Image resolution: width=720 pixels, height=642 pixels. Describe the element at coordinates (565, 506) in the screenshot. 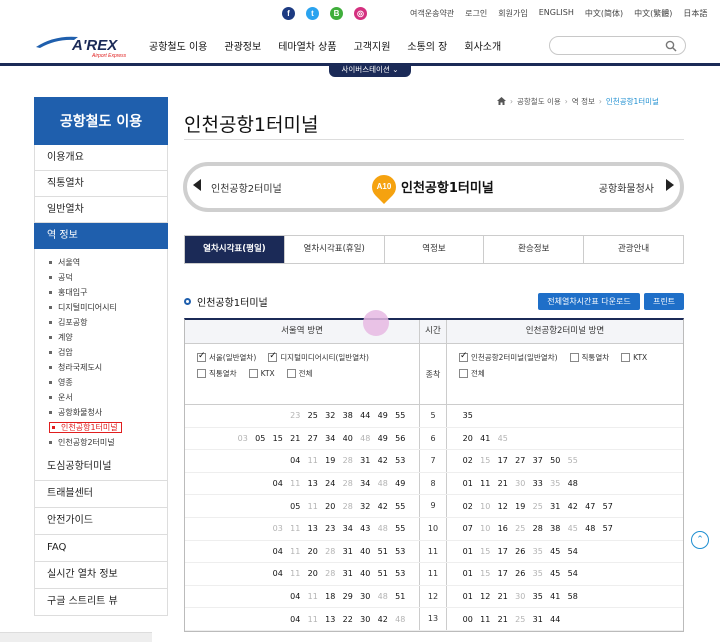

I see `right-minutes-cell: 02 10 12 19 25 31 42 47 57` at that location.